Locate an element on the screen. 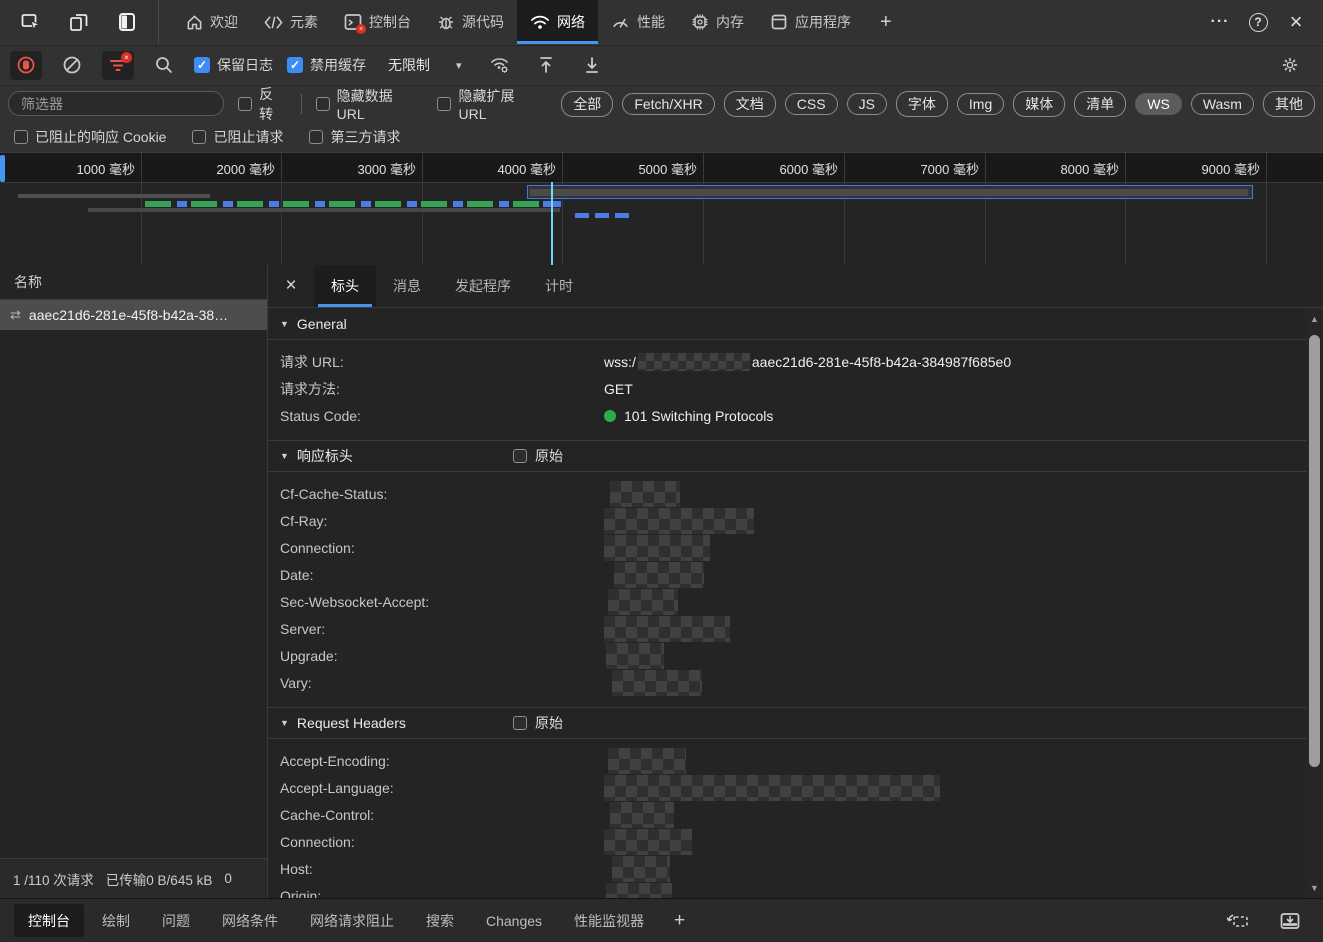  tab-messages: 消息 is located at coordinates (407, 286).